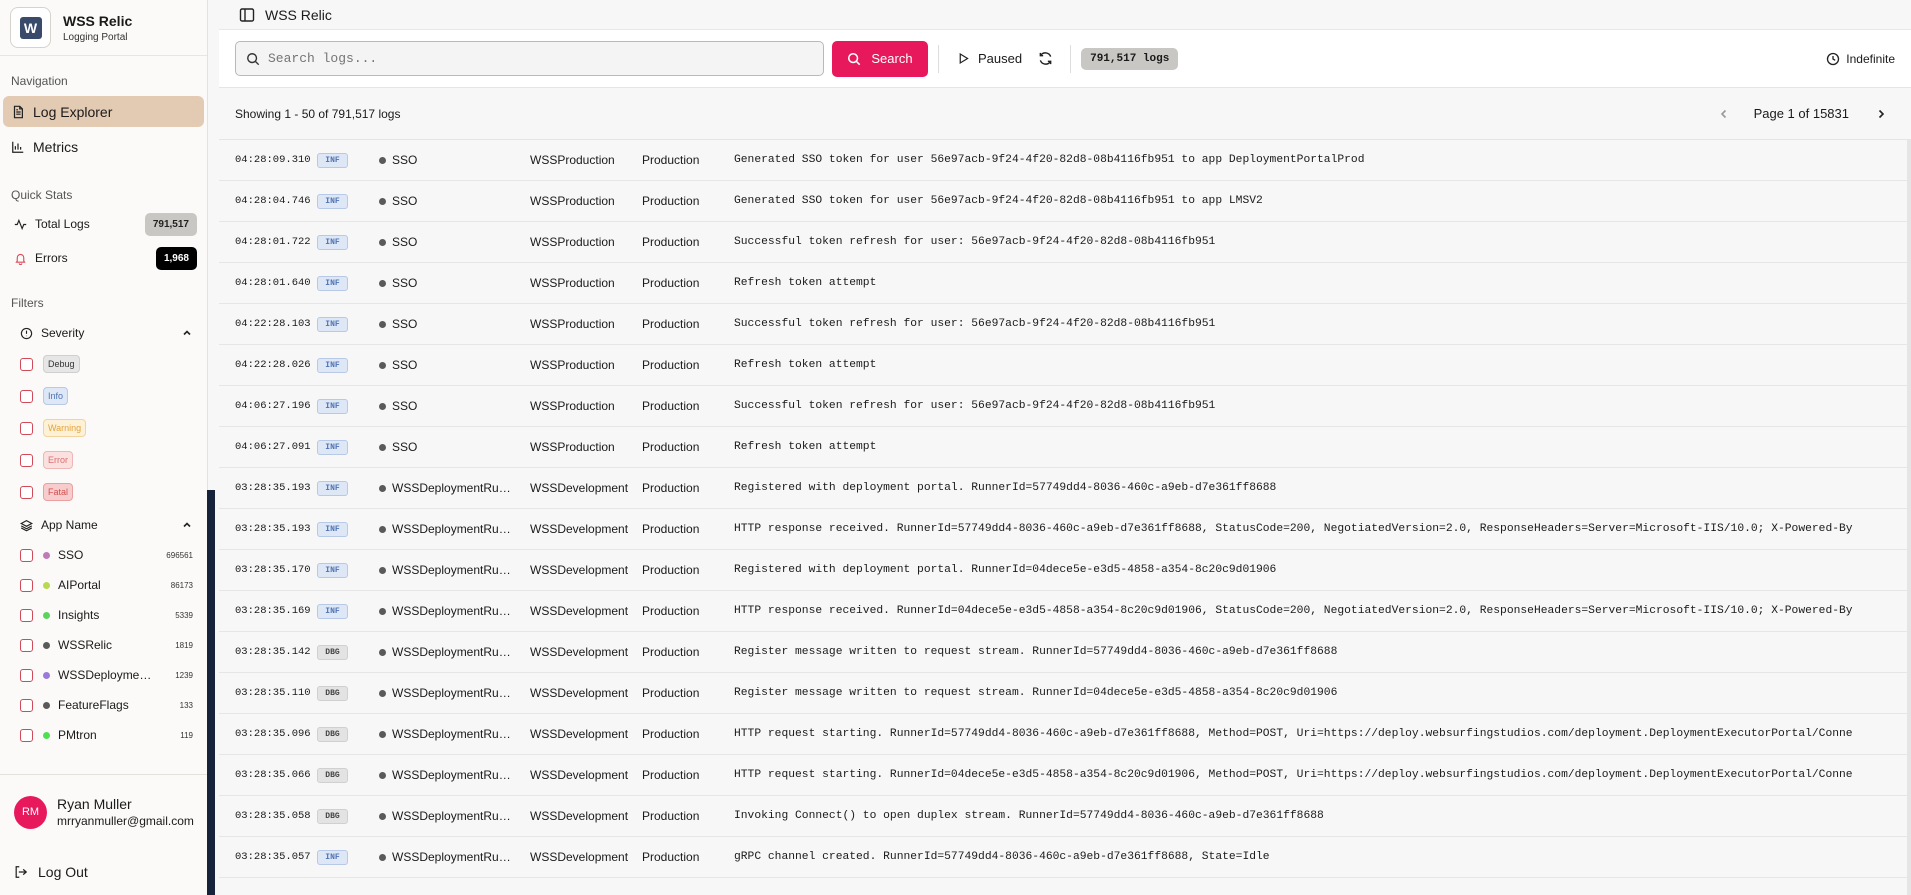  I want to click on divider, so click(1071, 58).